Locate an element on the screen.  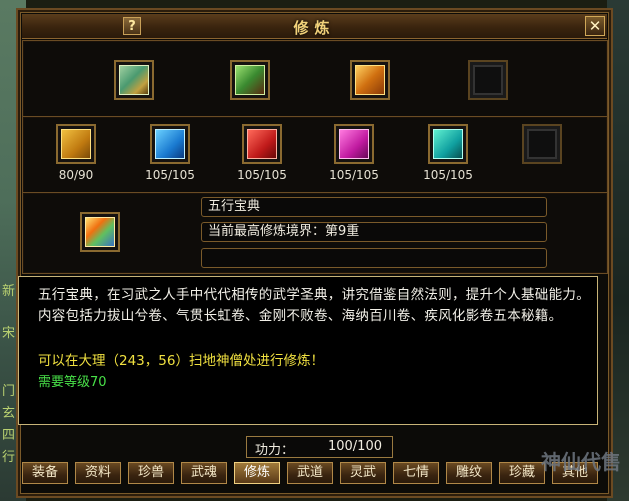
tab-spirit-weapon: 灵武 is located at coordinates (363, 473).